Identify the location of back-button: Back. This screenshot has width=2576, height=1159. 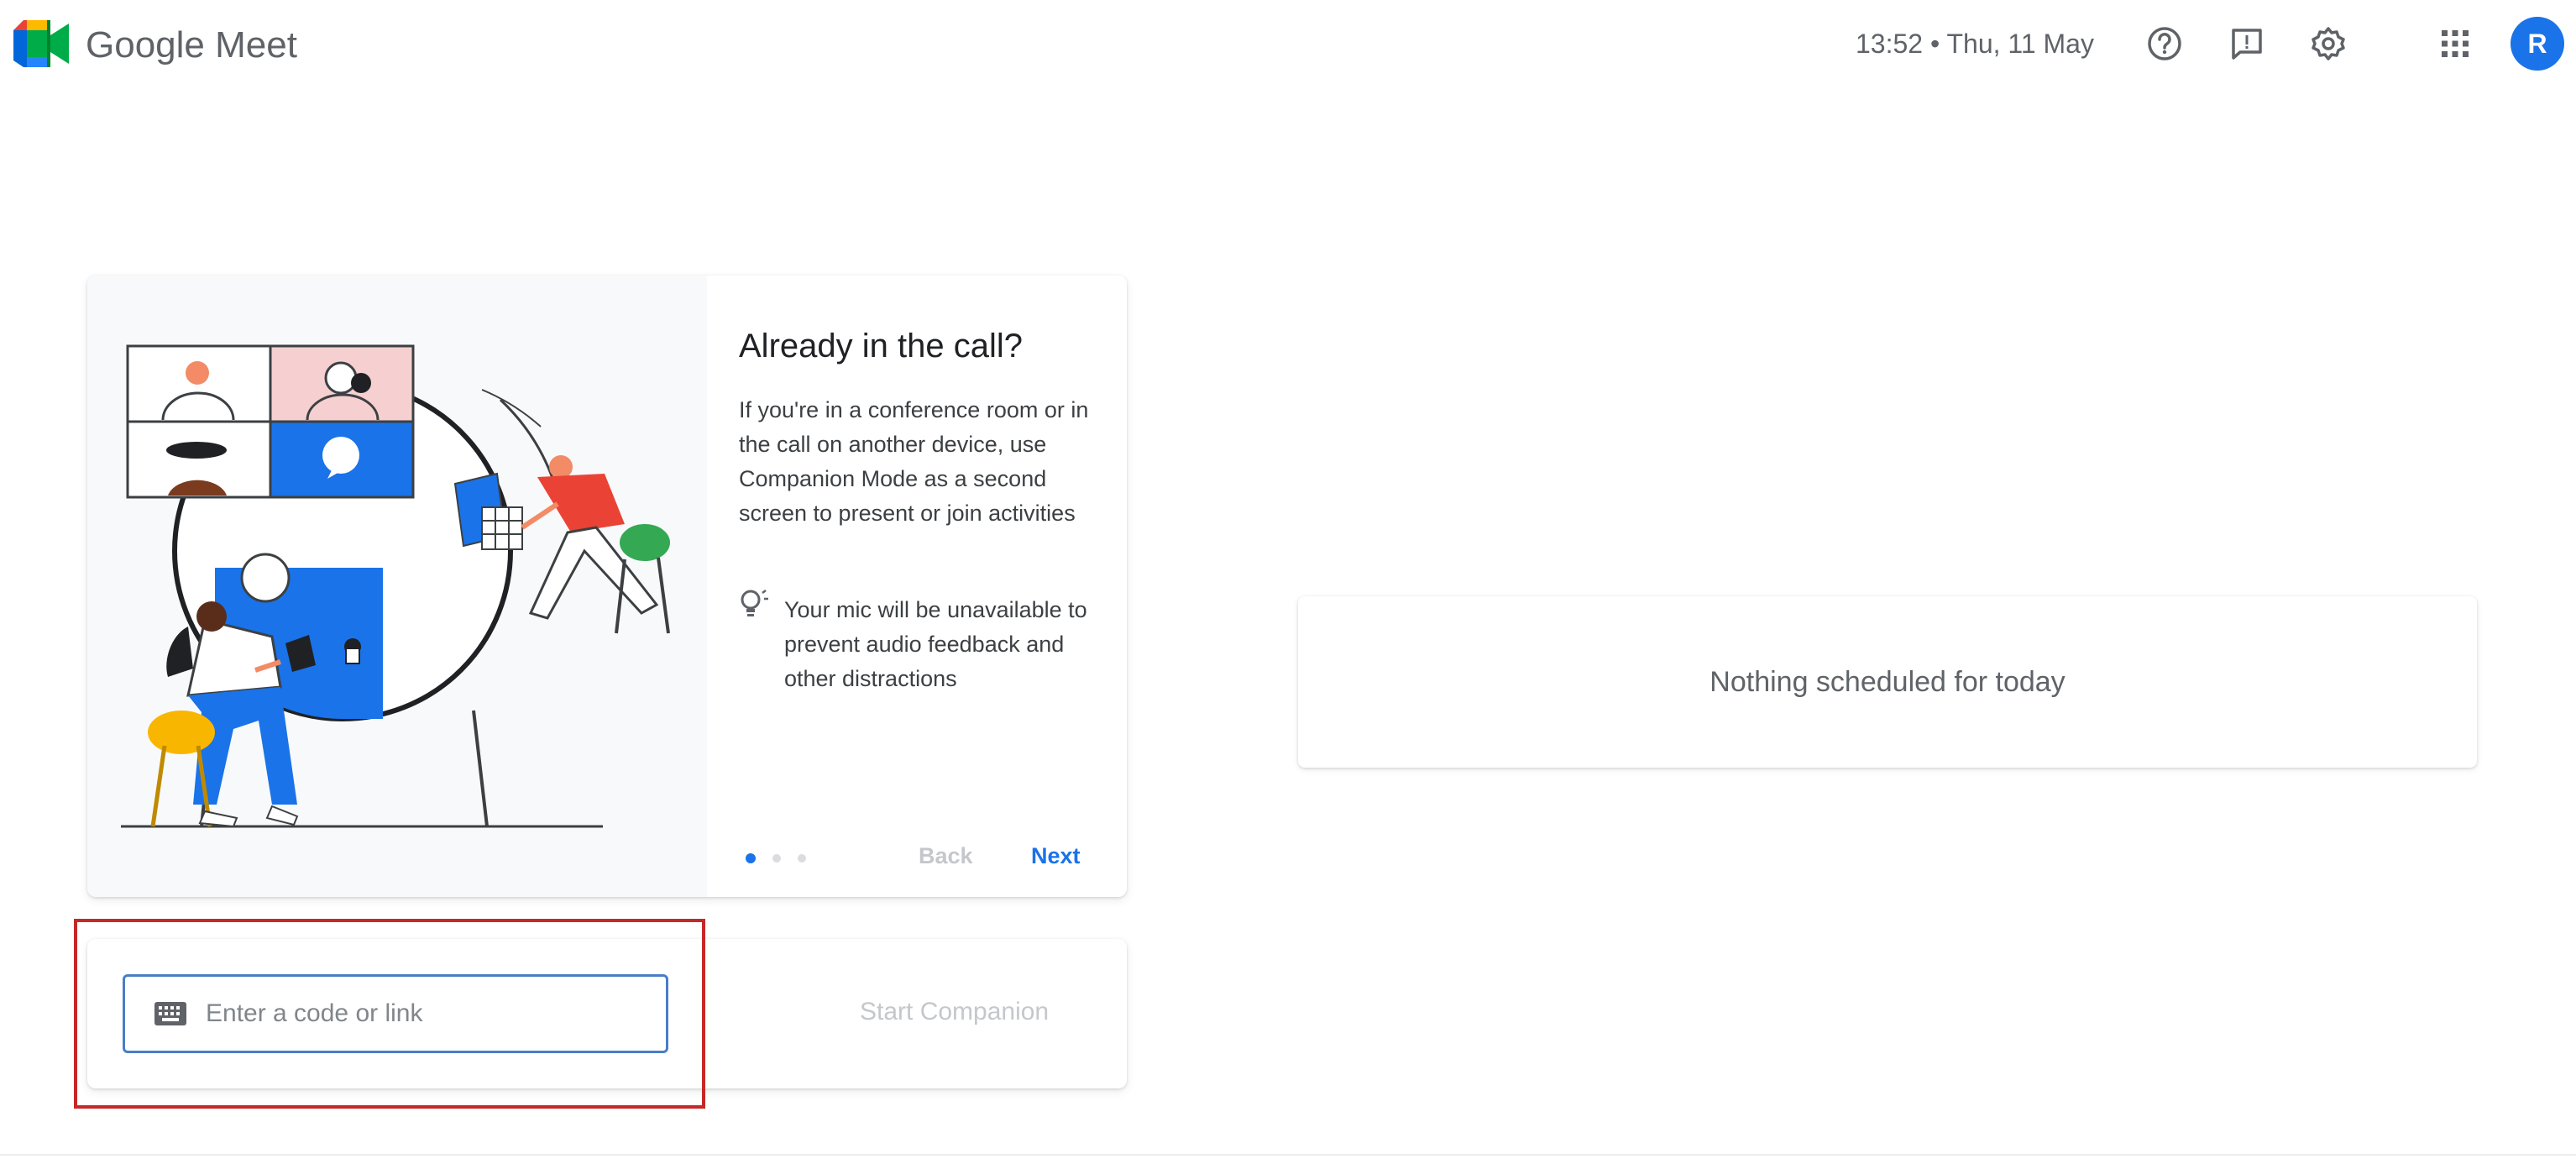
(946, 856).